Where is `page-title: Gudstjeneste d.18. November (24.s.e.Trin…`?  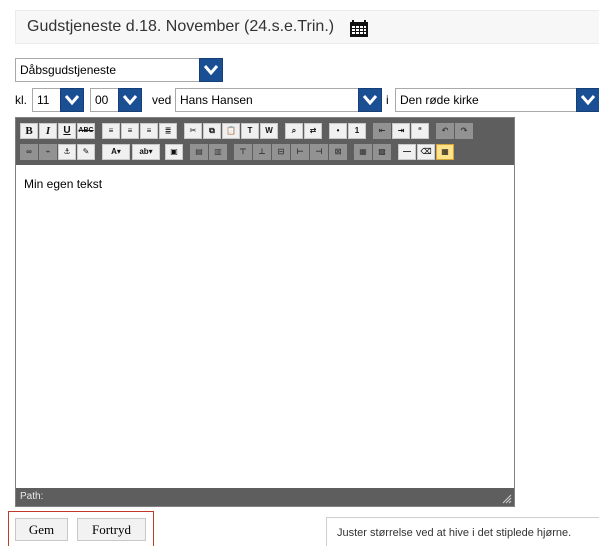
page-title: Gudstjeneste d.18. November (24.s.e.Trin… is located at coordinates (181, 26).